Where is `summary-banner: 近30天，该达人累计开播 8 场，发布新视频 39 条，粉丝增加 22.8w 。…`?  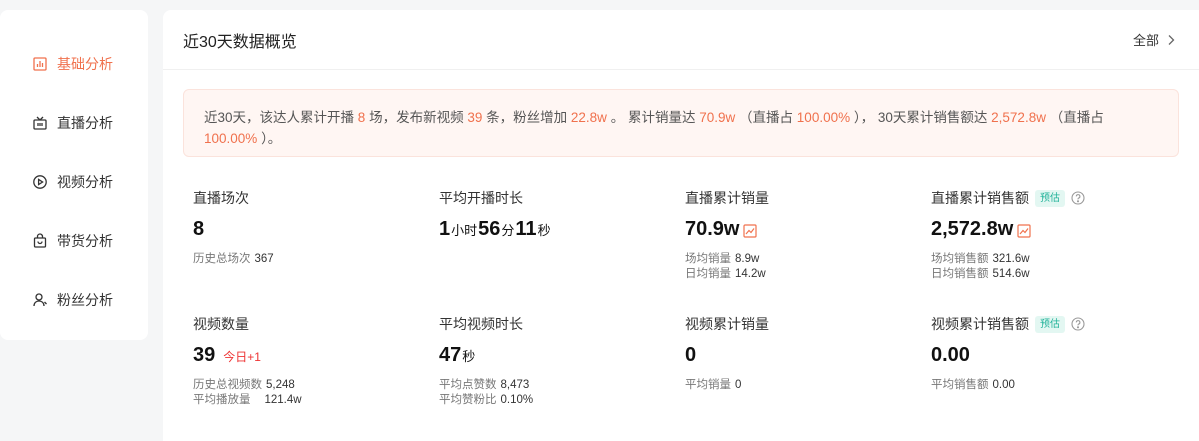 summary-banner: 近30天，该达人累计开播 8 场，发布新视频 39 条，粉丝增加 22.8w 。… is located at coordinates (681, 123).